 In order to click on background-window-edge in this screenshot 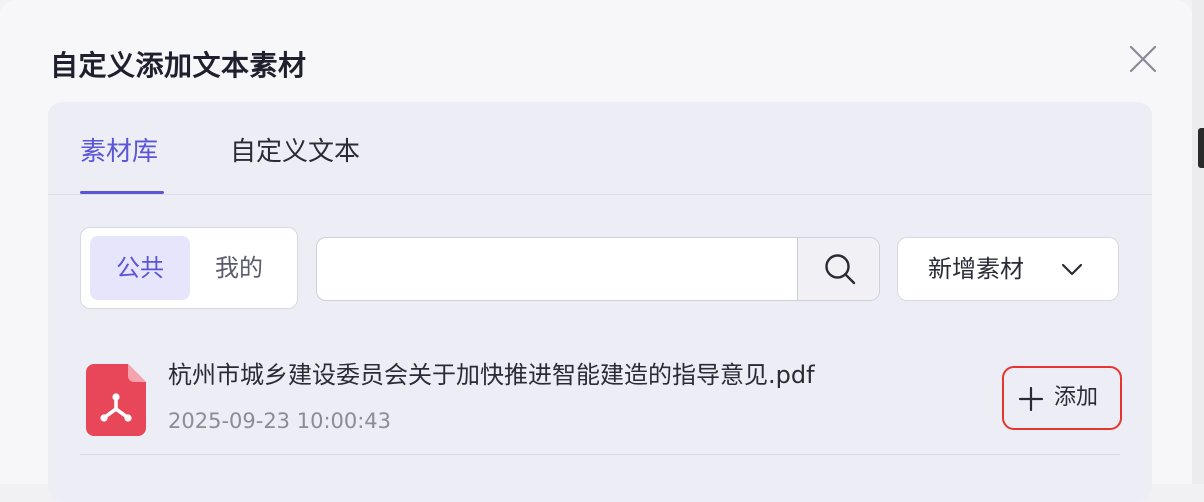, I will do `click(1198, 242)`.